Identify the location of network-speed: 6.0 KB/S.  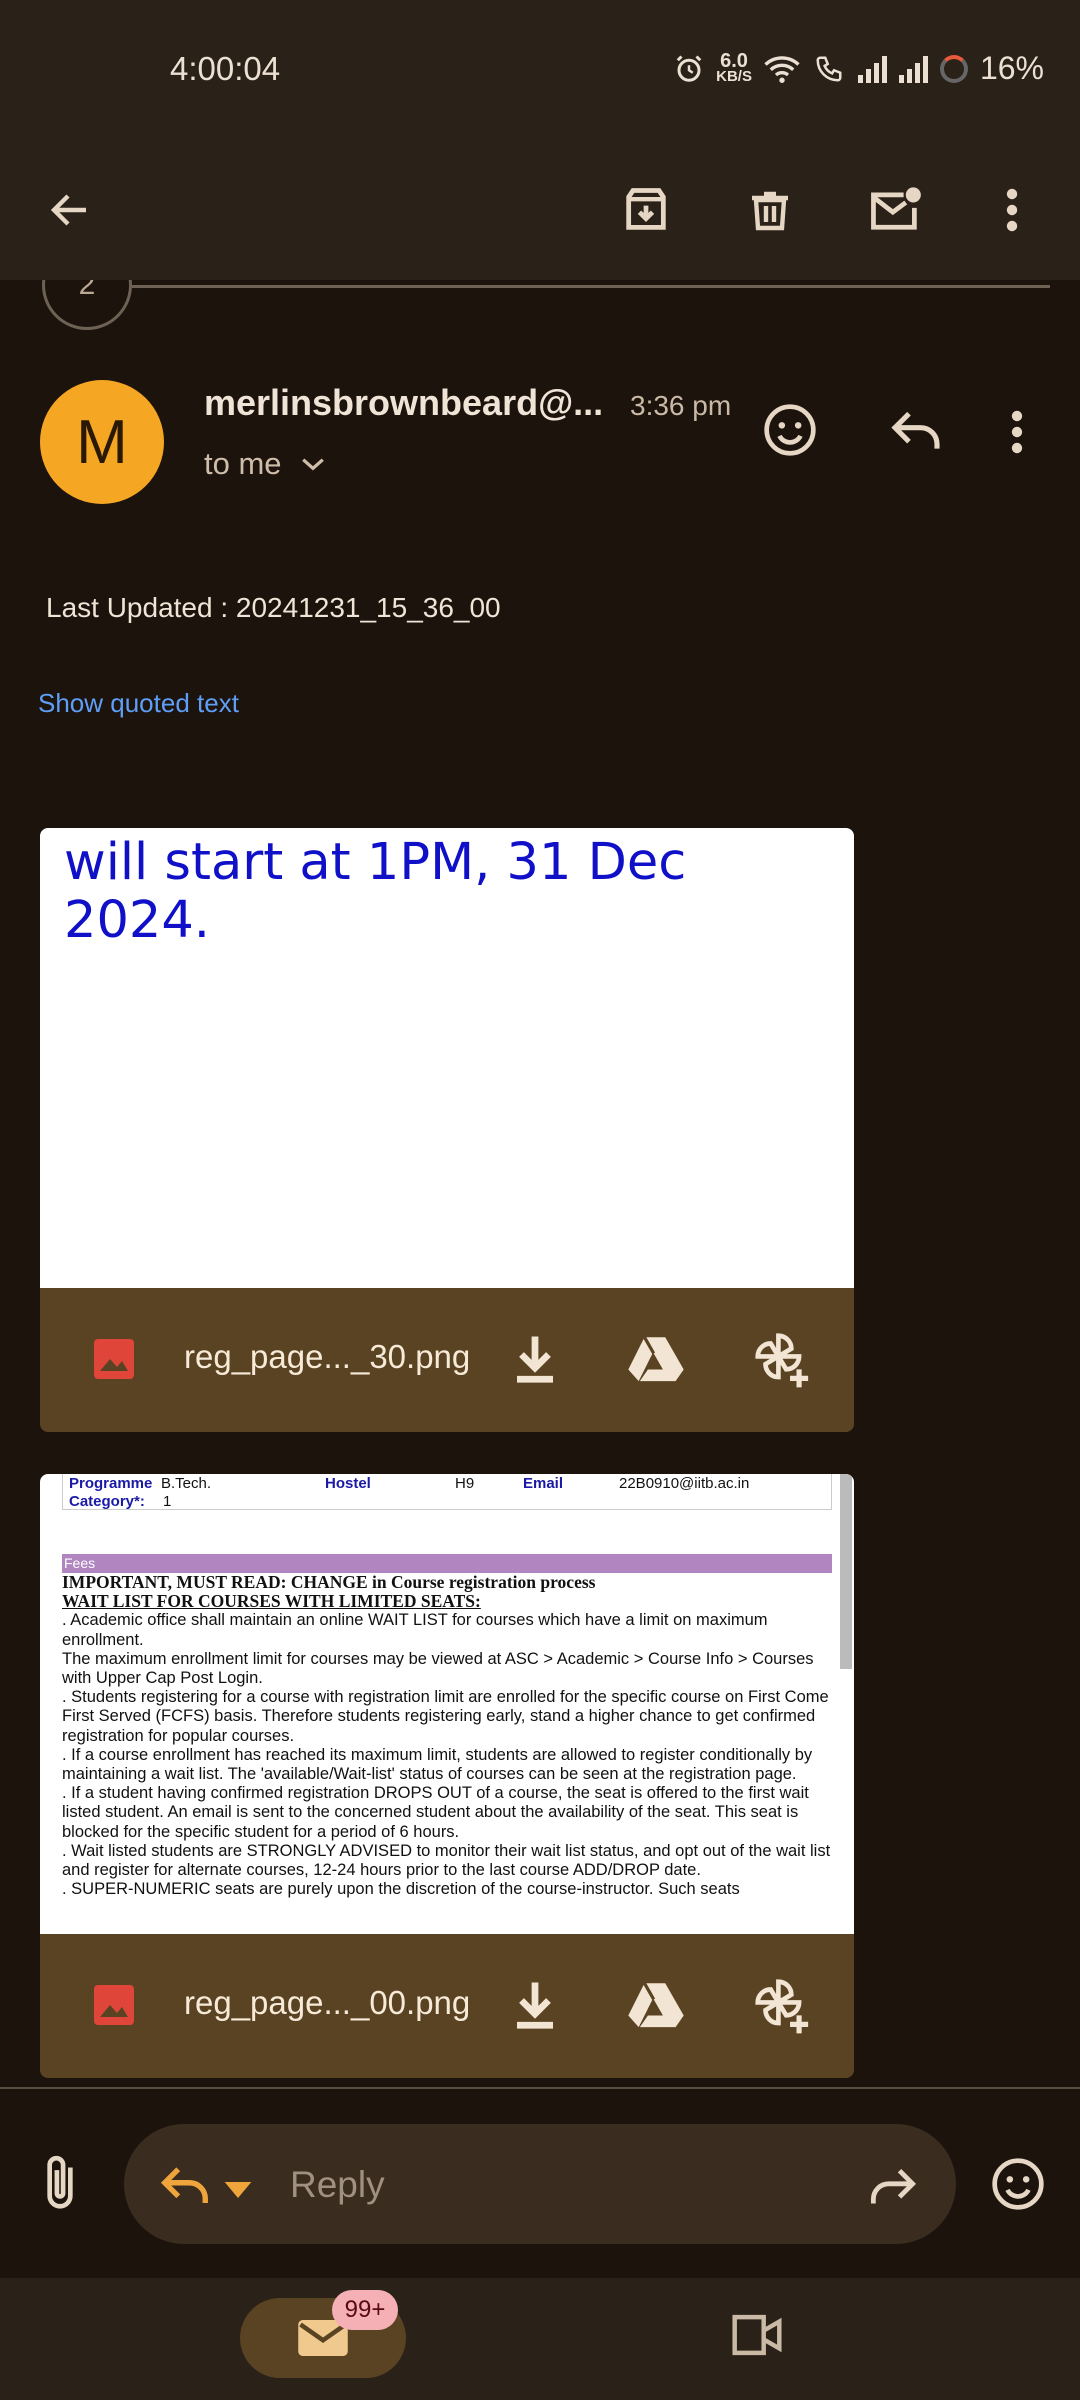
(734, 67).